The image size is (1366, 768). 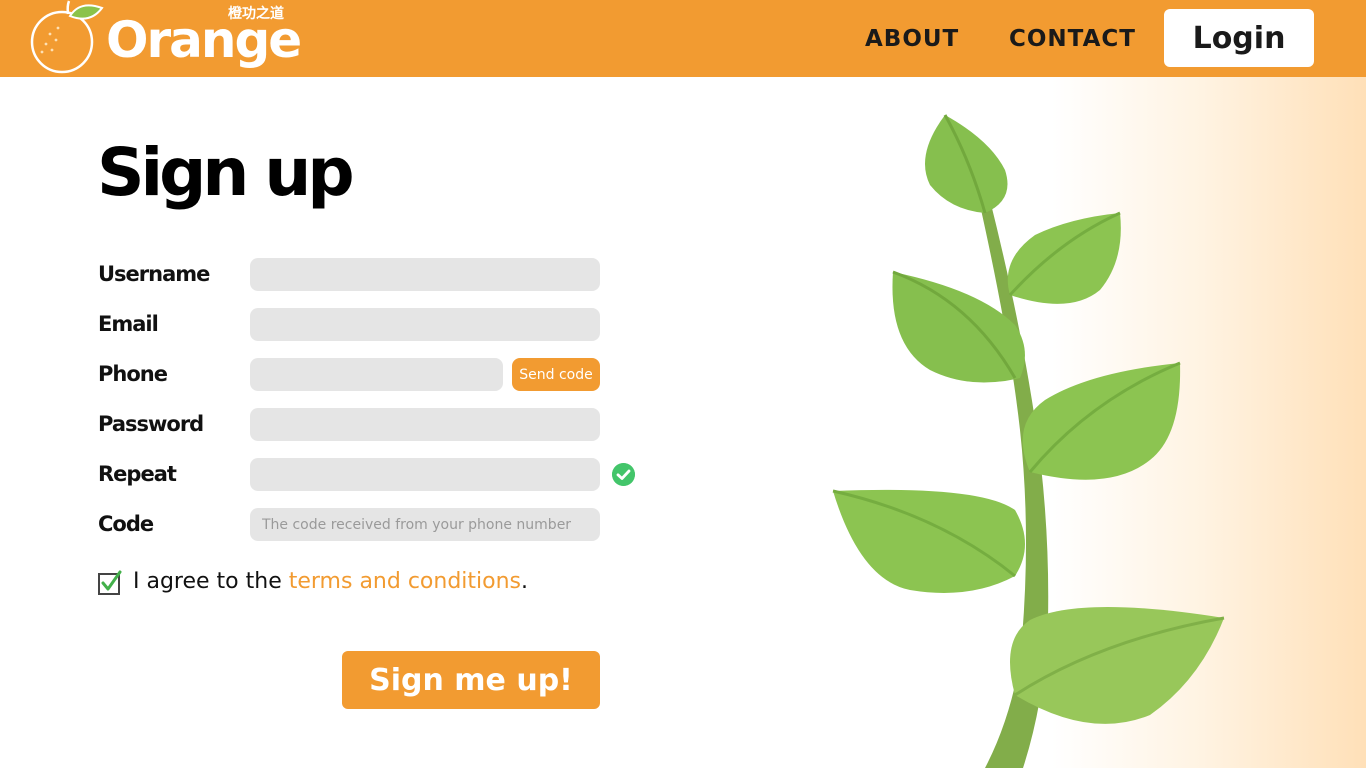 What do you see at coordinates (110, 583) in the screenshot?
I see `checkbox-checked-icon` at bounding box center [110, 583].